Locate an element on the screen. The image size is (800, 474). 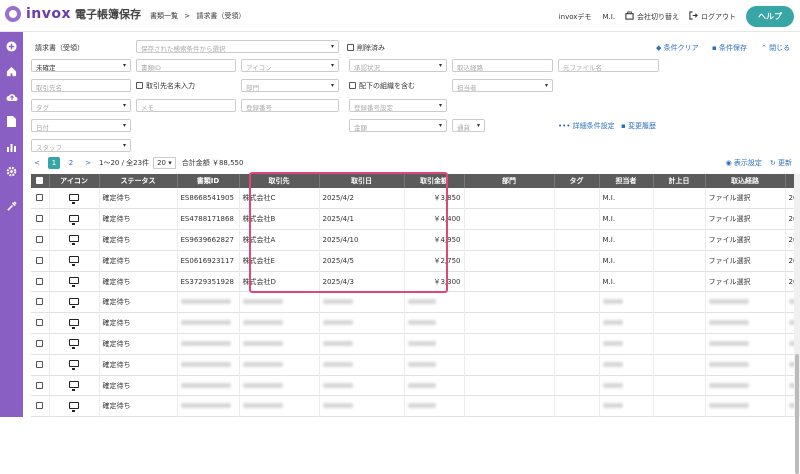
refresh-link: ↻ 更新 is located at coordinates (781, 163).